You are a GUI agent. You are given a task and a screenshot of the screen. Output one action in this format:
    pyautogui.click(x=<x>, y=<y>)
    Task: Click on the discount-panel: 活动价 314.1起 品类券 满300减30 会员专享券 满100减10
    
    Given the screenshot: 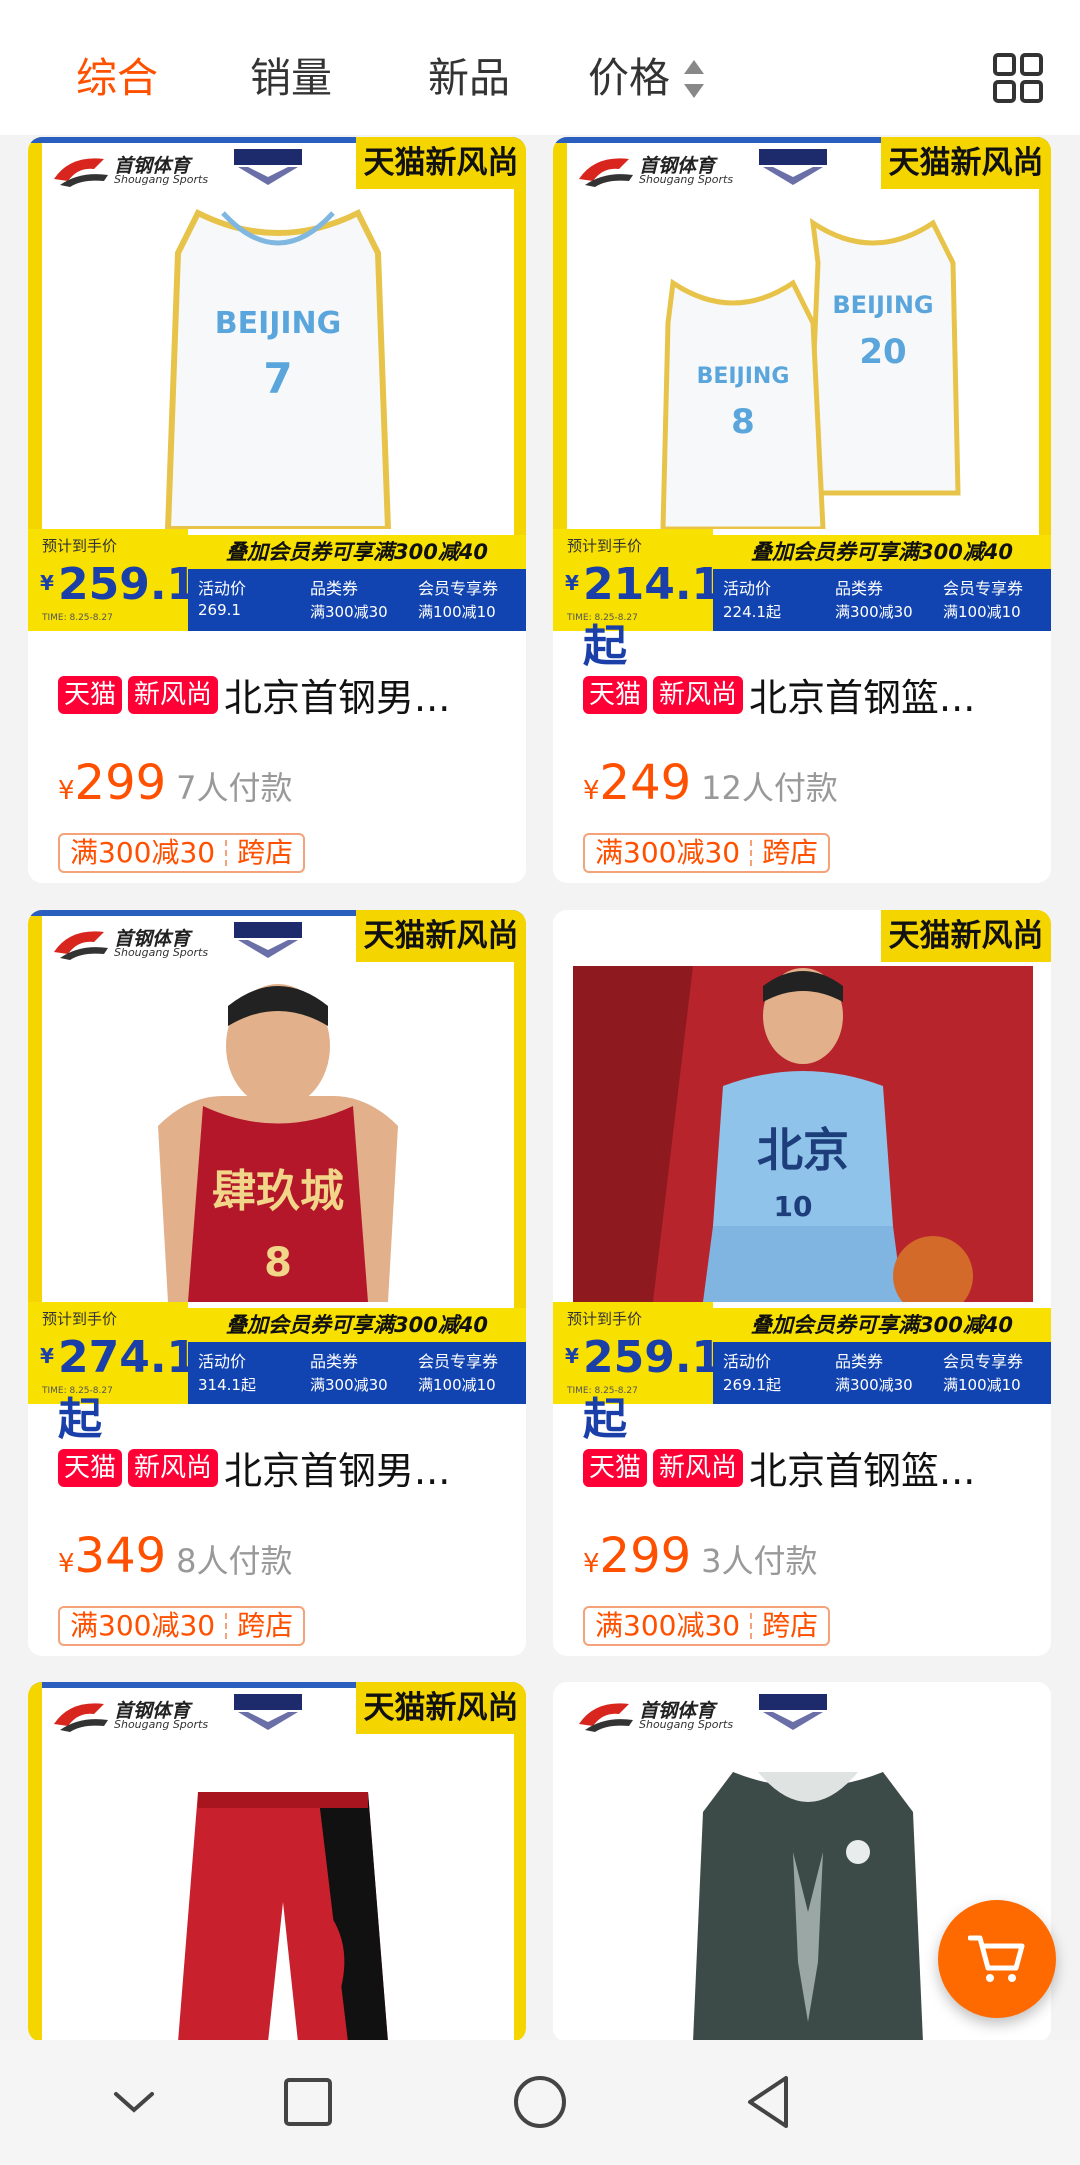 What is the action you would take?
    pyautogui.click(x=357, y=1373)
    